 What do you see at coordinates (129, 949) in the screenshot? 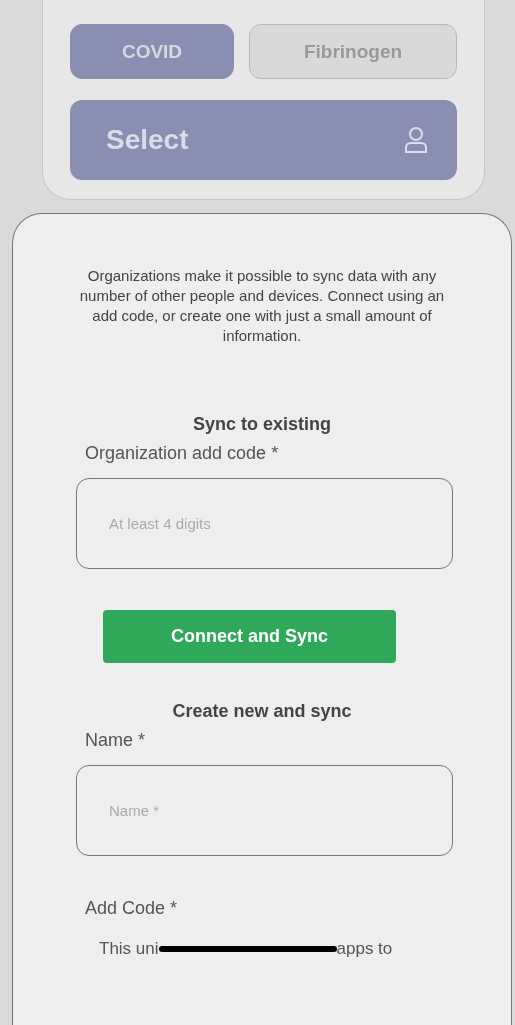
I see `hint-text: This uni` at bounding box center [129, 949].